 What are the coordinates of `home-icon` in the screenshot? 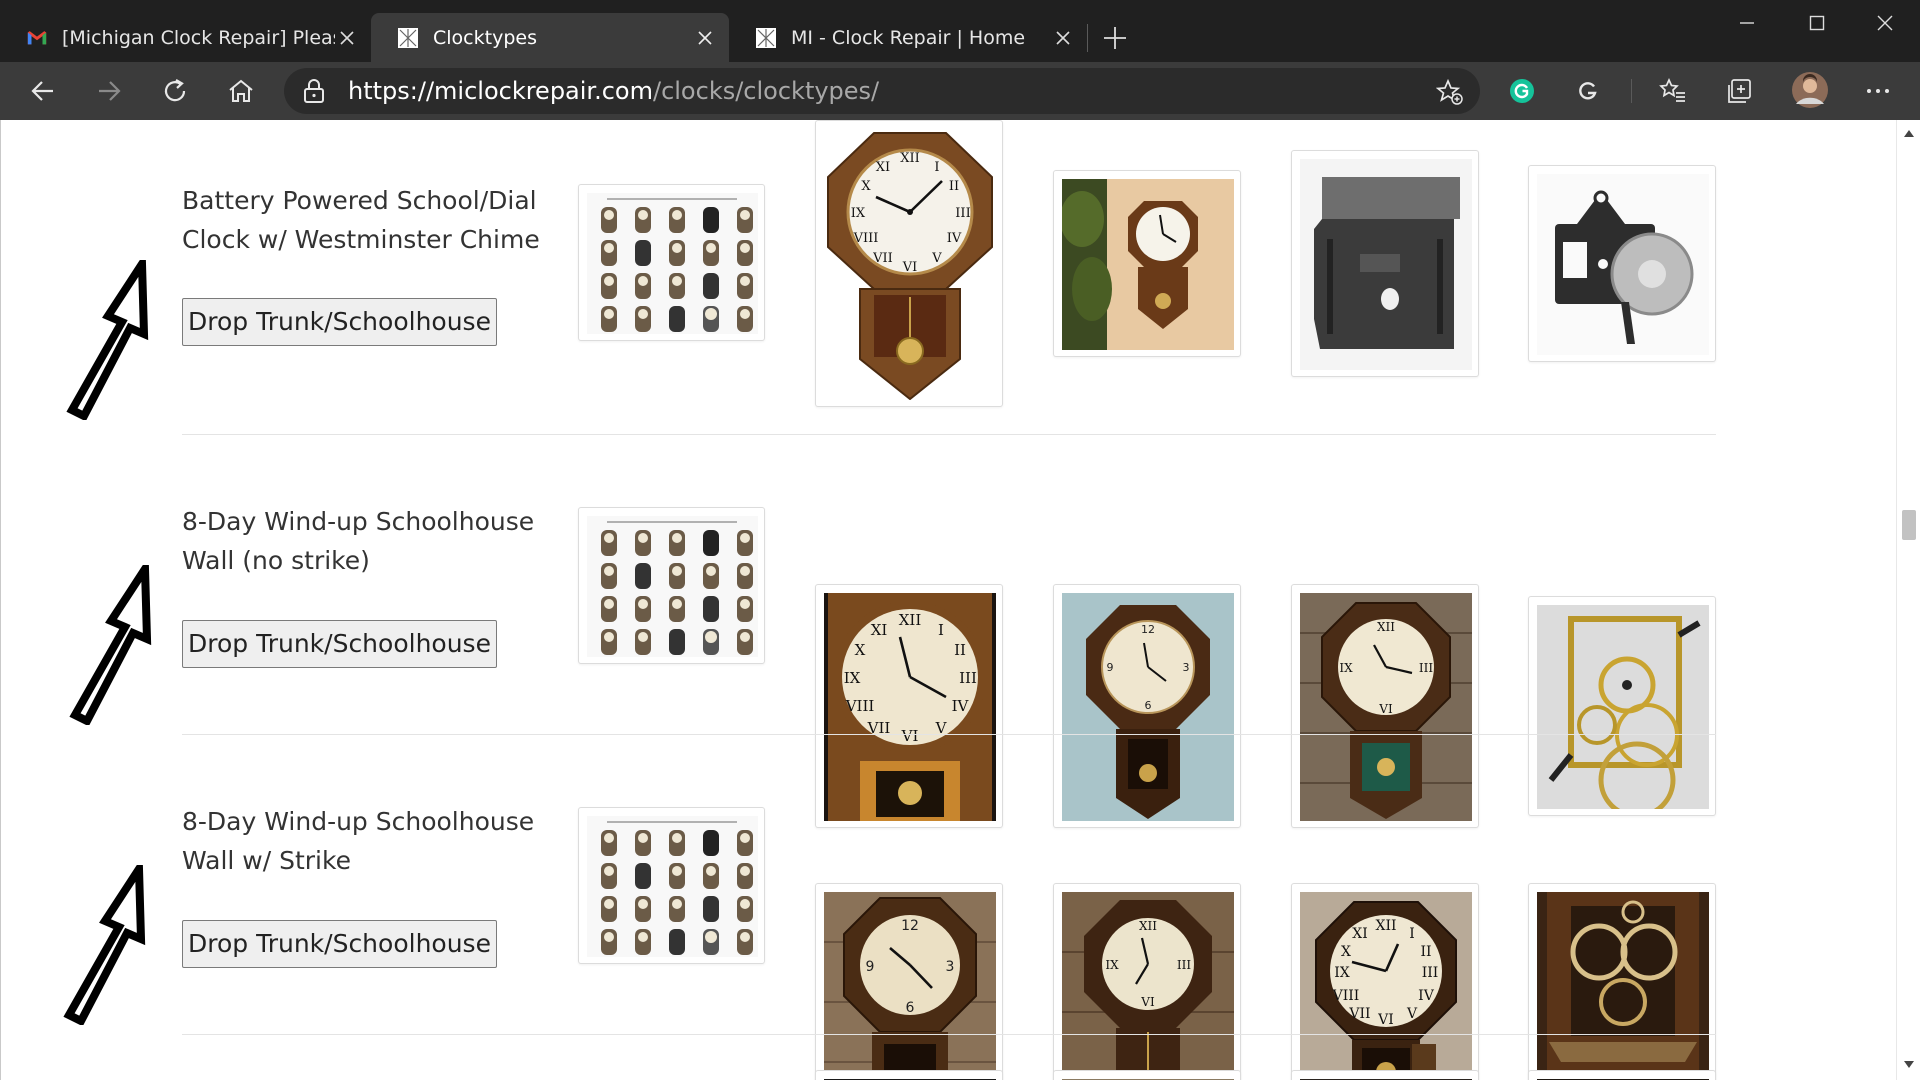 It's located at (241, 91).